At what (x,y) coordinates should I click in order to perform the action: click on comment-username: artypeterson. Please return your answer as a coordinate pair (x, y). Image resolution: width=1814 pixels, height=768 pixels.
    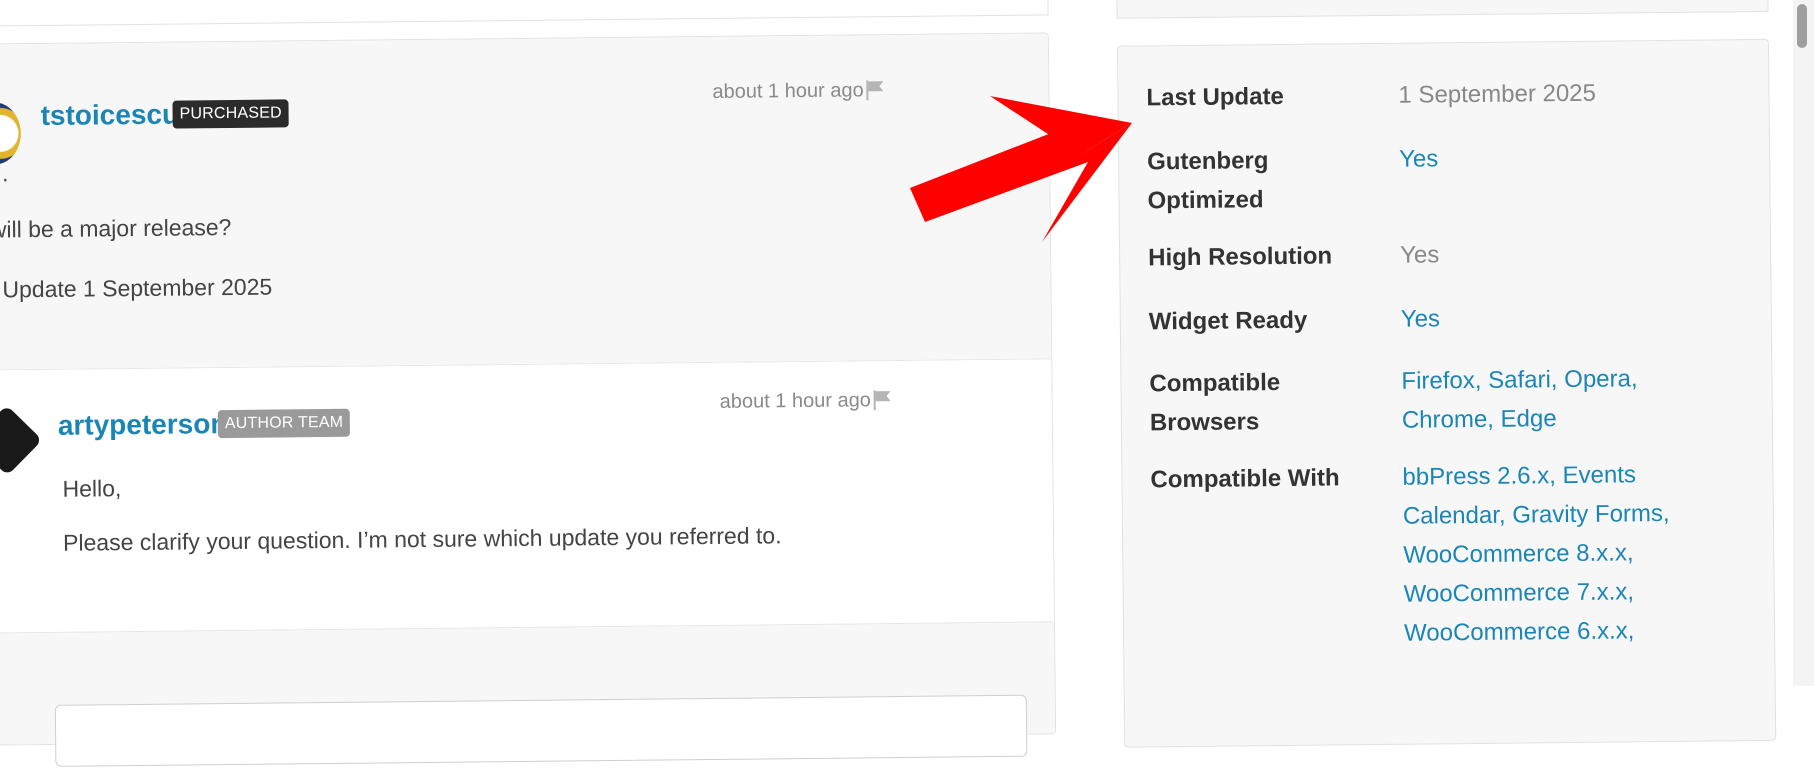
    Looking at the image, I should click on (143, 425).